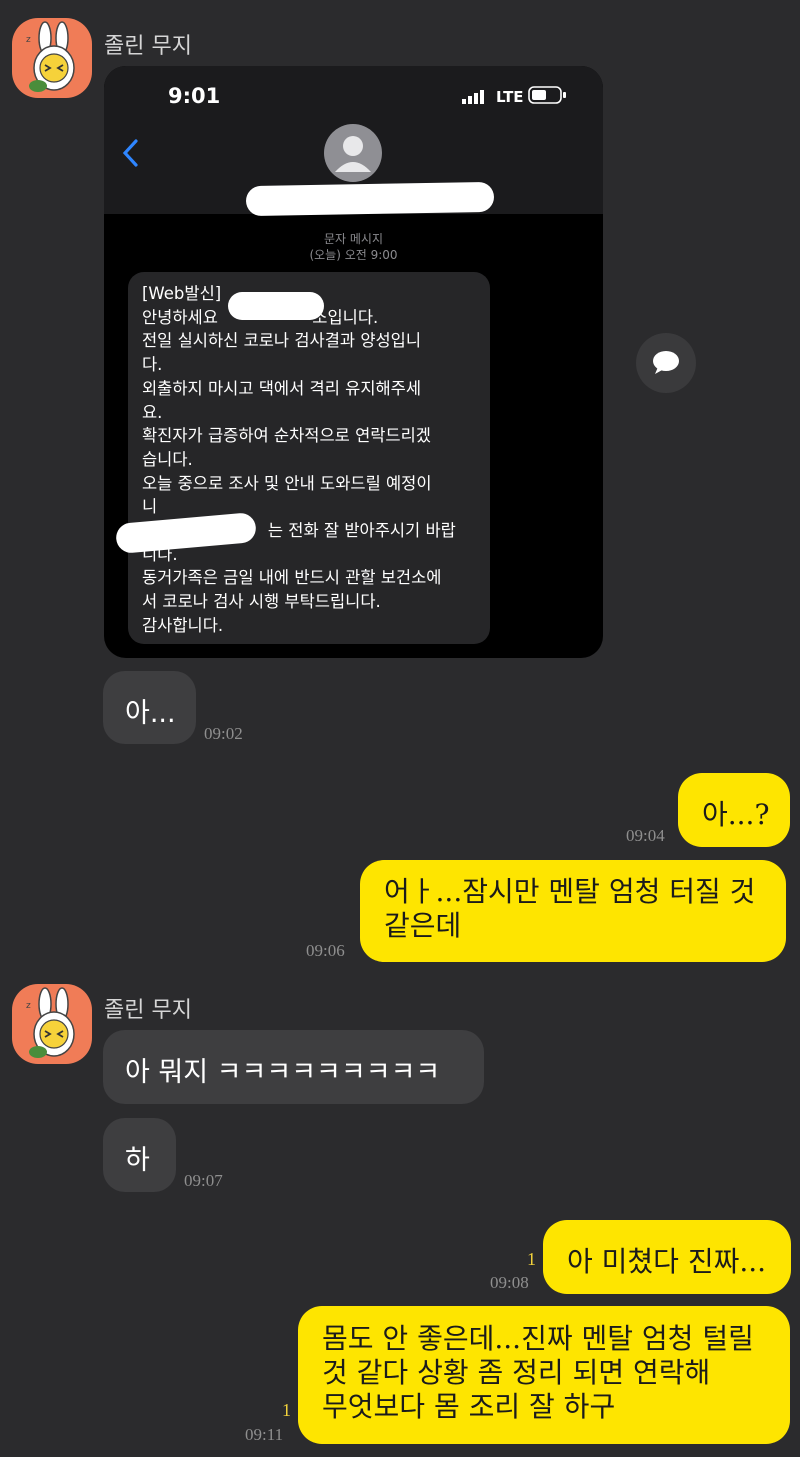 This screenshot has width=800, height=1457. Describe the element at coordinates (152, 365) in the screenshot. I see `sms-line: 다.` at that location.